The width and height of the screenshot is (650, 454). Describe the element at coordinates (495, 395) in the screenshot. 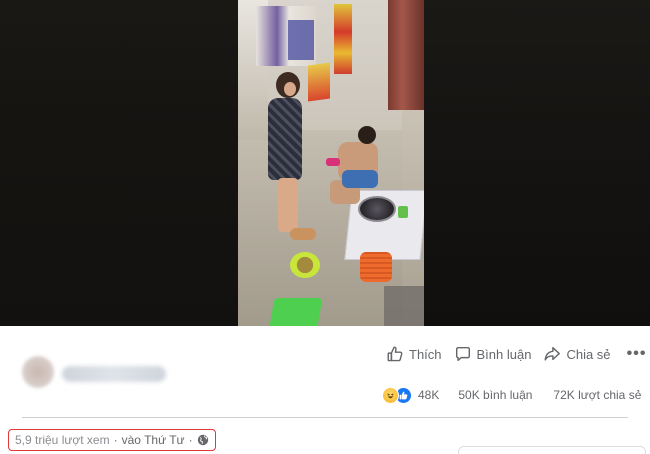

I see `comments-count: 50K bình luận` at that location.